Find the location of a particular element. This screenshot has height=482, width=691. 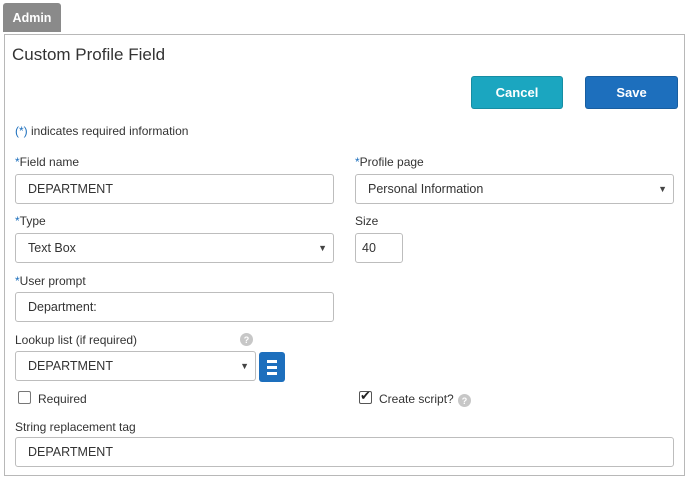

profile-page-label: *Profile page is located at coordinates (389, 162).